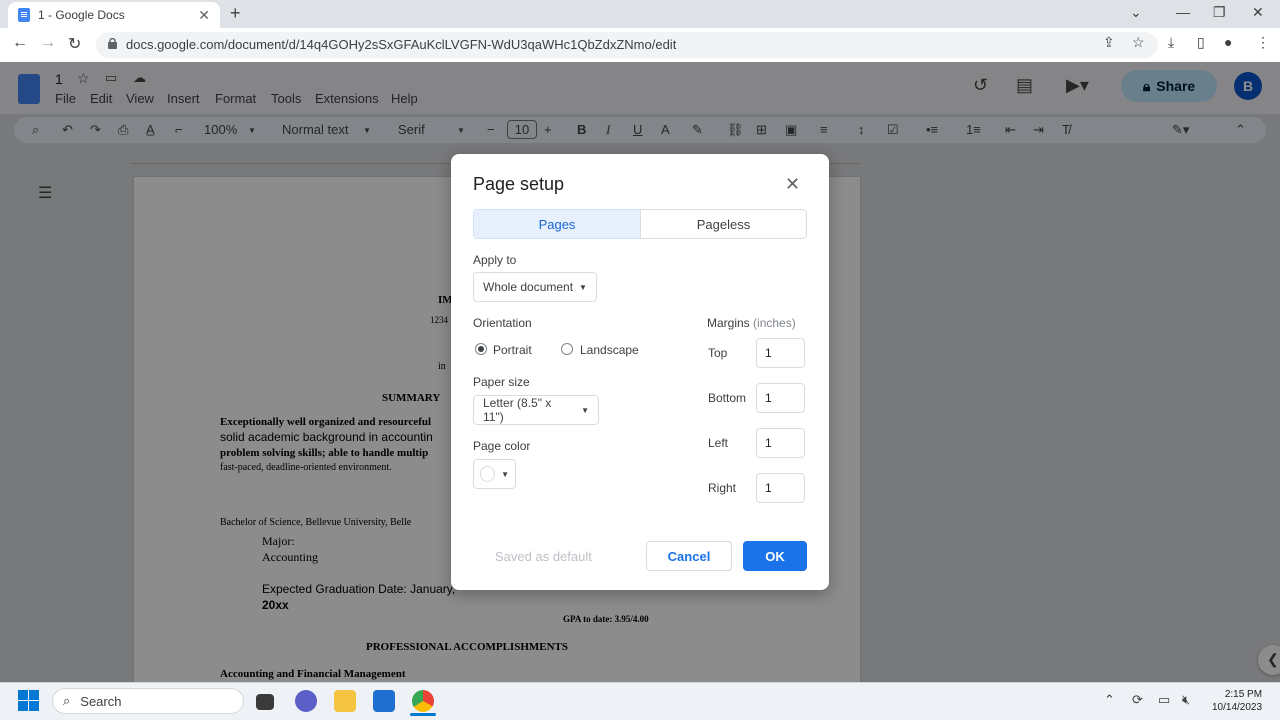 The width and height of the screenshot is (1280, 720). What do you see at coordinates (306, 701) in the screenshot?
I see `teams-chat-icon` at bounding box center [306, 701].